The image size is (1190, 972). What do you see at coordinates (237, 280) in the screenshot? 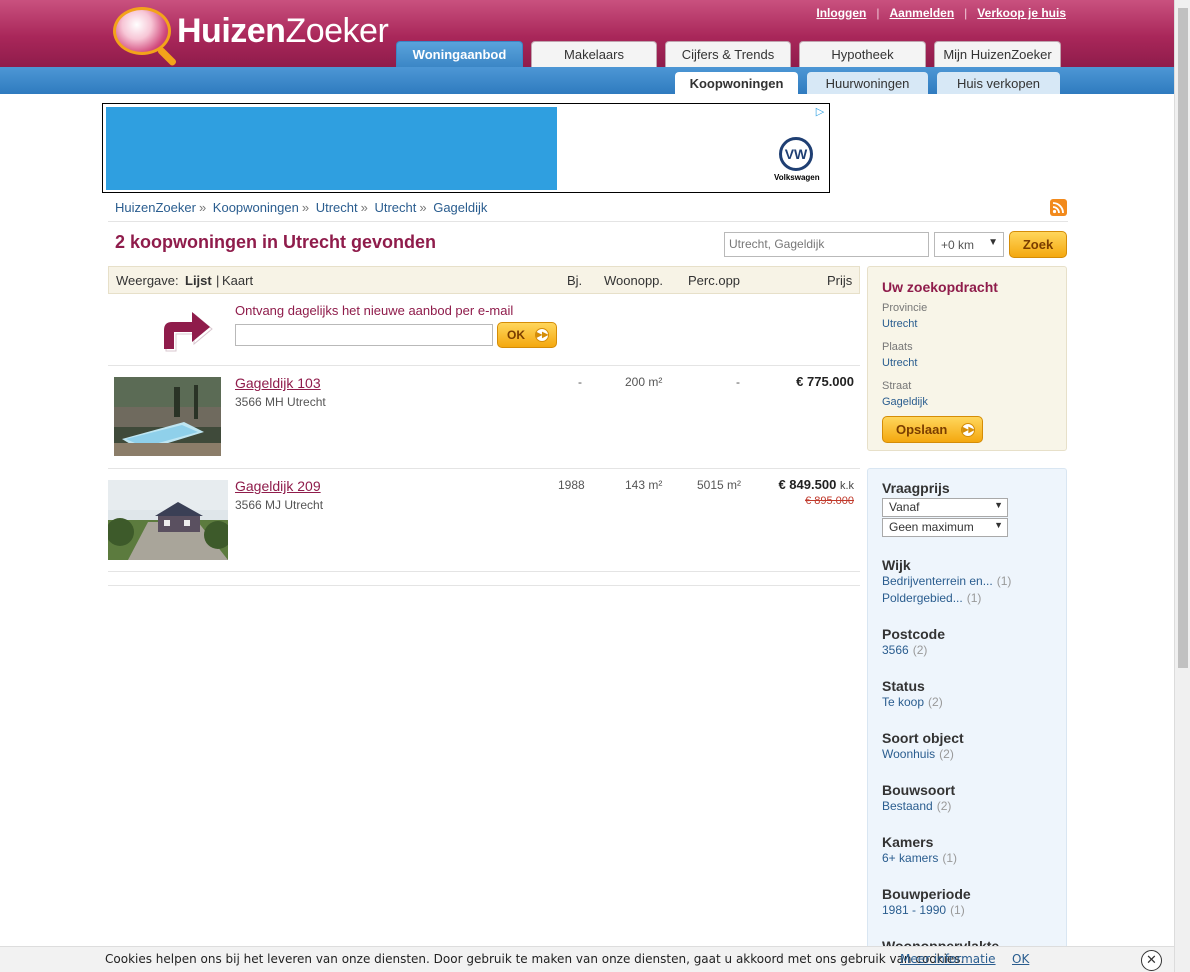
I see `view-map-toggle: Kaart` at bounding box center [237, 280].